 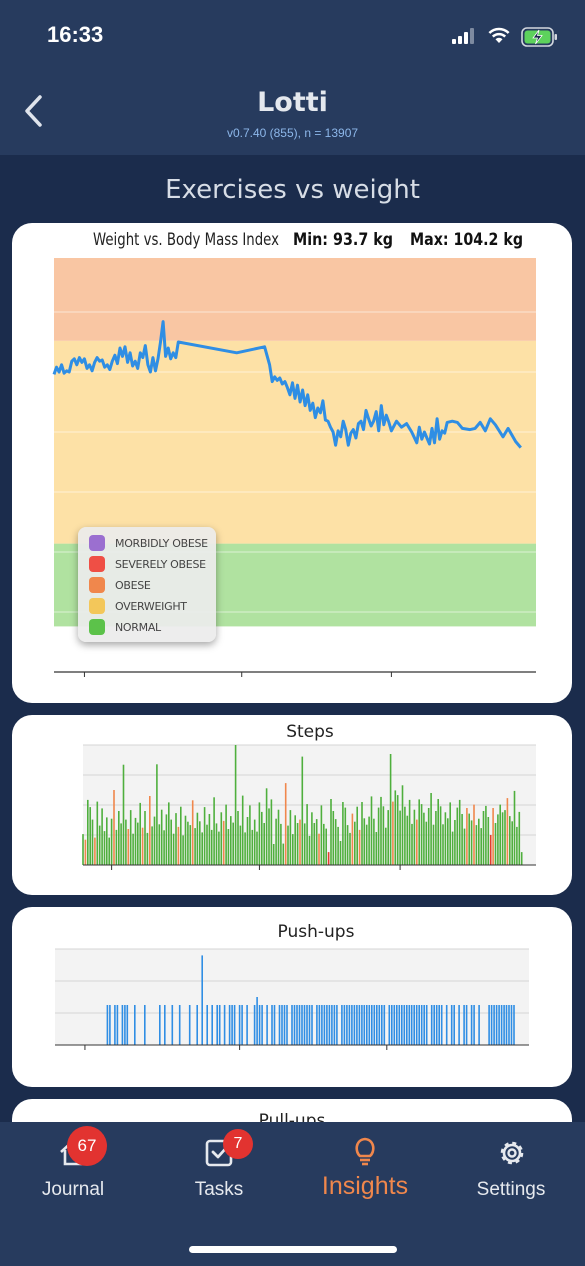 What do you see at coordinates (365, 1186) in the screenshot?
I see `tab-insights-label: Insights` at bounding box center [365, 1186].